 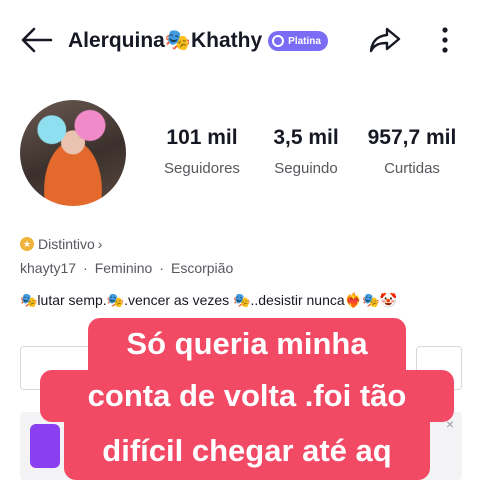 What do you see at coordinates (202, 151) in the screenshot?
I see `stat-followers: 101 mil Seguidores` at bounding box center [202, 151].